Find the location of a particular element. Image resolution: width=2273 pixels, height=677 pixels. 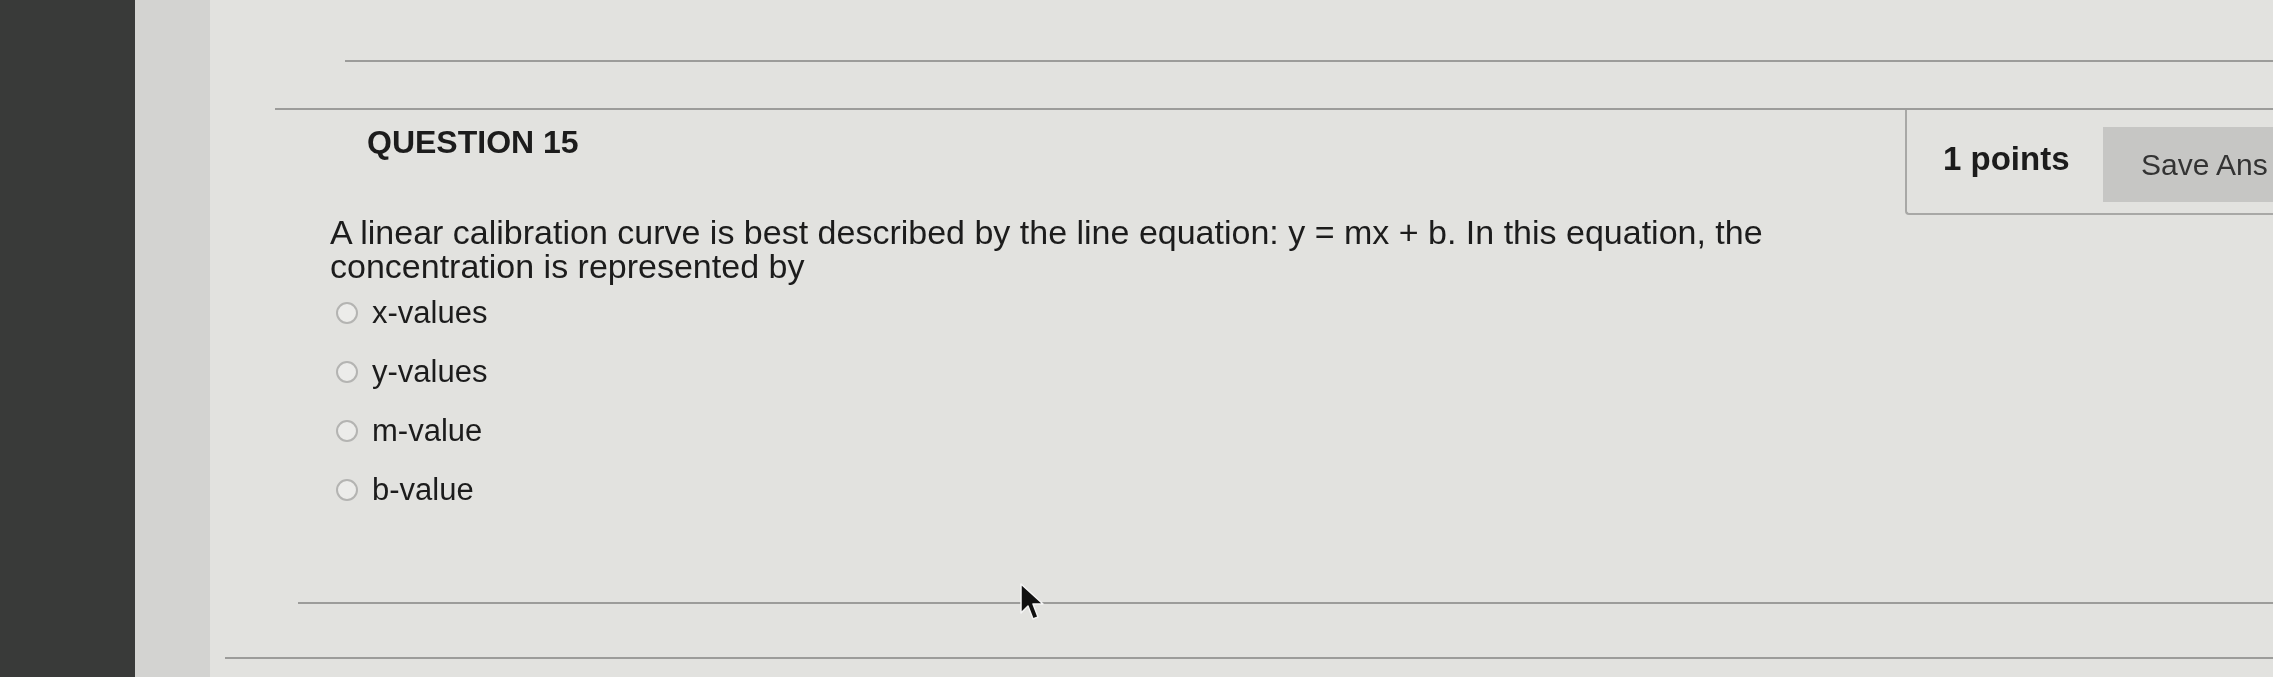

option-label: y-values is located at coordinates (430, 371).